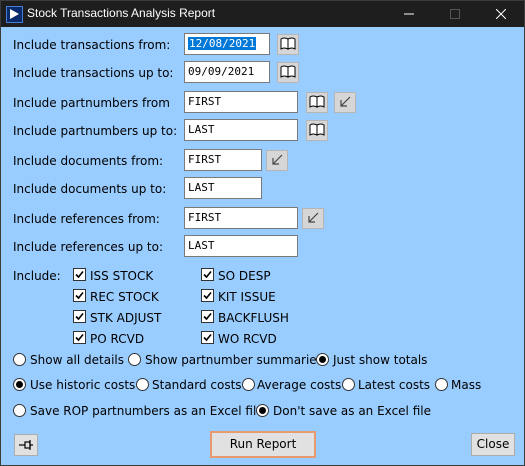 This screenshot has height=466, width=525. Describe the element at coordinates (263, 444) in the screenshot. I see `run-report-button: Run Report` at that location.